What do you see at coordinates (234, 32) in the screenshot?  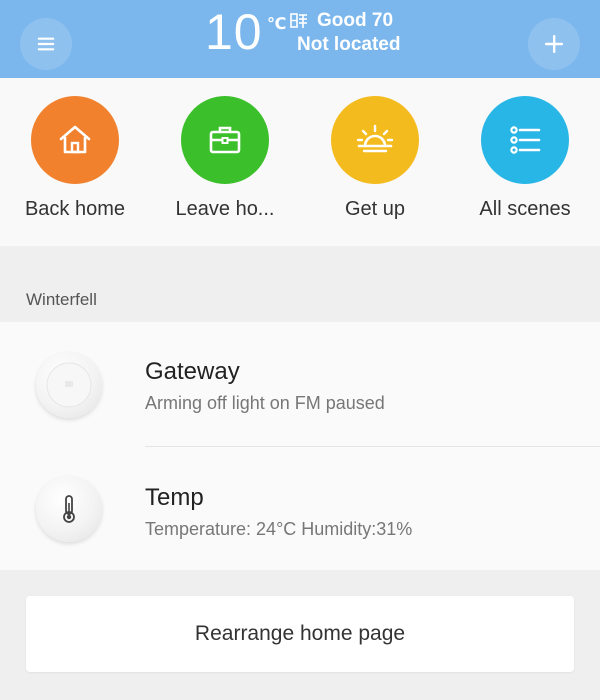 I see `temperature-value: 10` at bounding box center [234, 32].